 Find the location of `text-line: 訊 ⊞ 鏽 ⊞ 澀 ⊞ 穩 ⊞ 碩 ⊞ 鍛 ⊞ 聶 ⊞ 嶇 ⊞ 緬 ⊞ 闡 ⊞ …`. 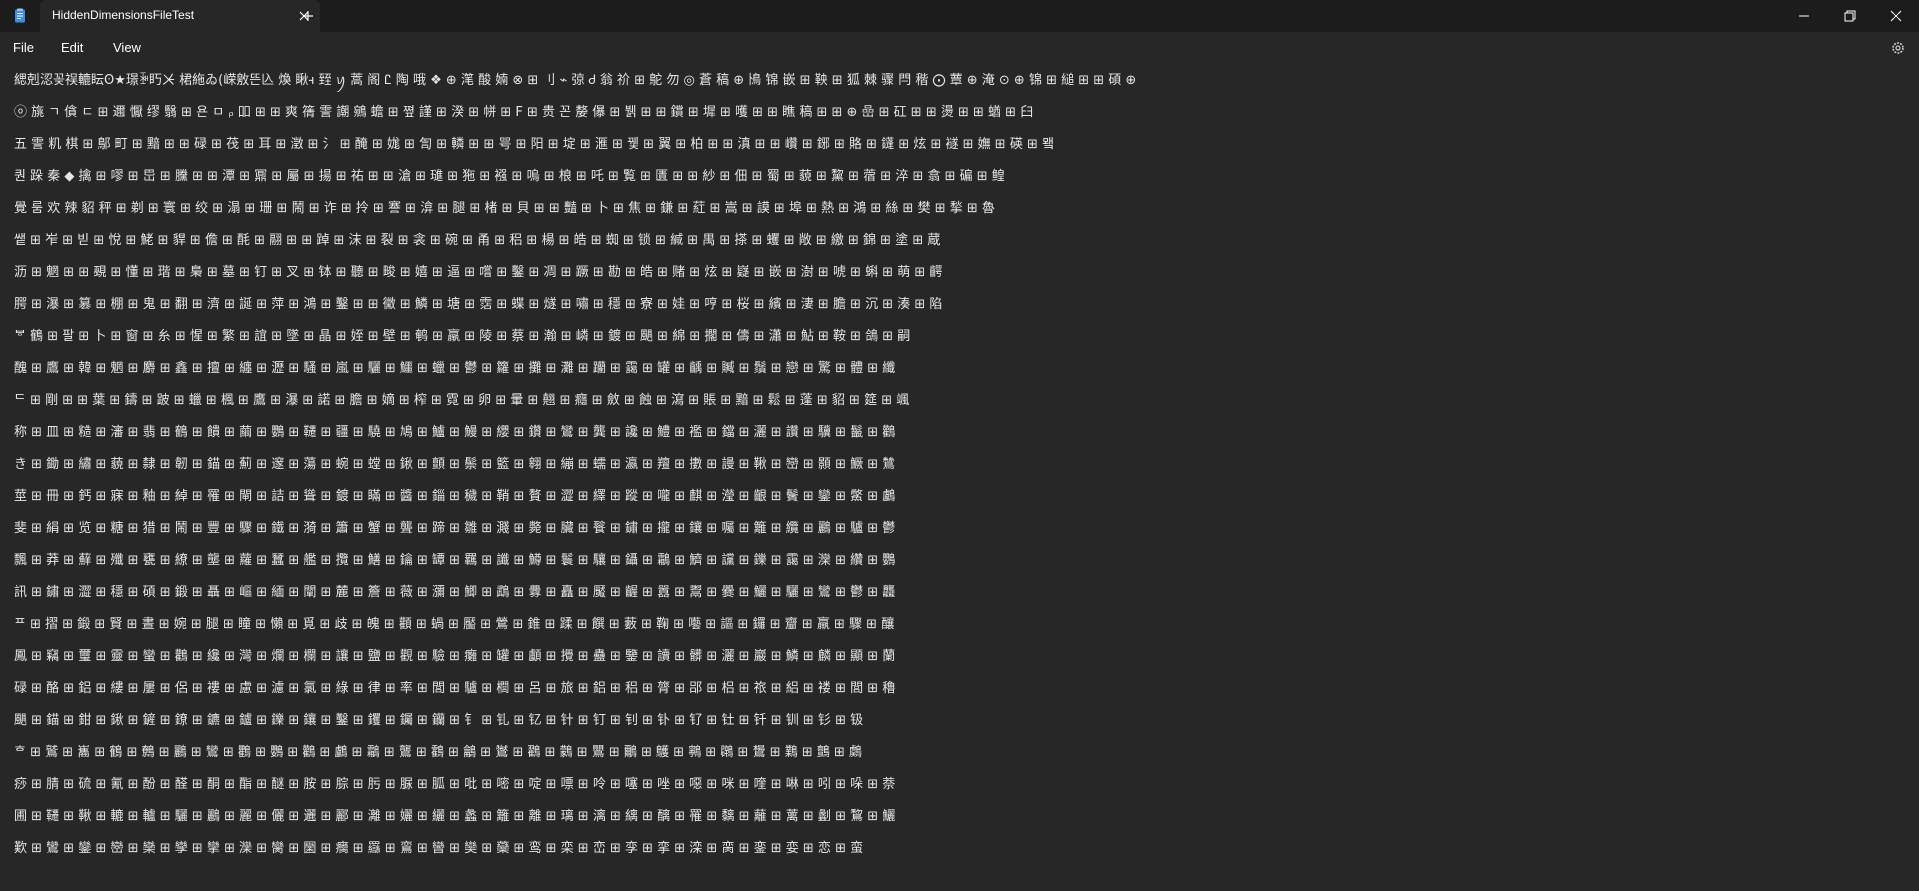

text-line: 訊 ⊞ 鏽 ⊞ 澀 ⊞ 穩 ⊞ 碩 ⊞ 鍛 ⊞ 聶 ⊞ 嶇 ⊞ 緬 ⊞ 闡 ⊞ … is located at coordinates (455, 592).